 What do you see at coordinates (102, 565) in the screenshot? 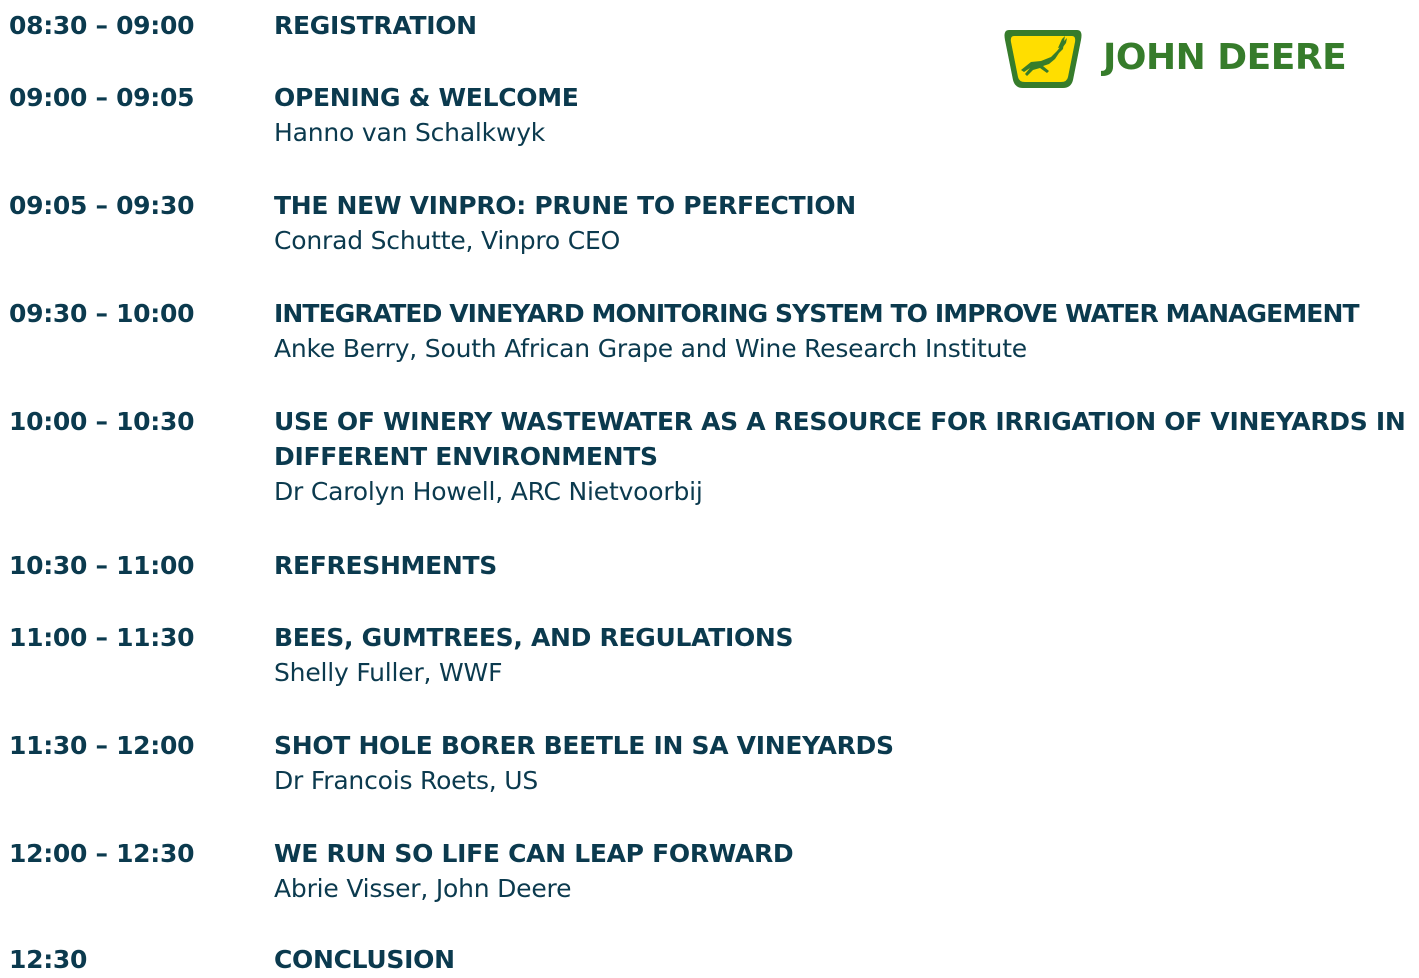
I see `agenda-time: 10:30 – 11:00` at bounding box center [102, 565].